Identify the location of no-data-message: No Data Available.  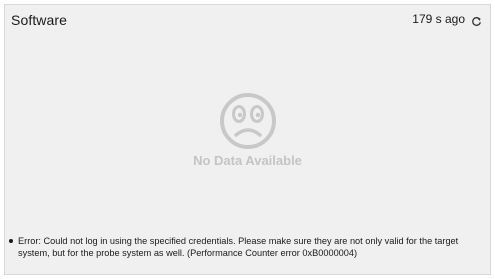
(247, 160).